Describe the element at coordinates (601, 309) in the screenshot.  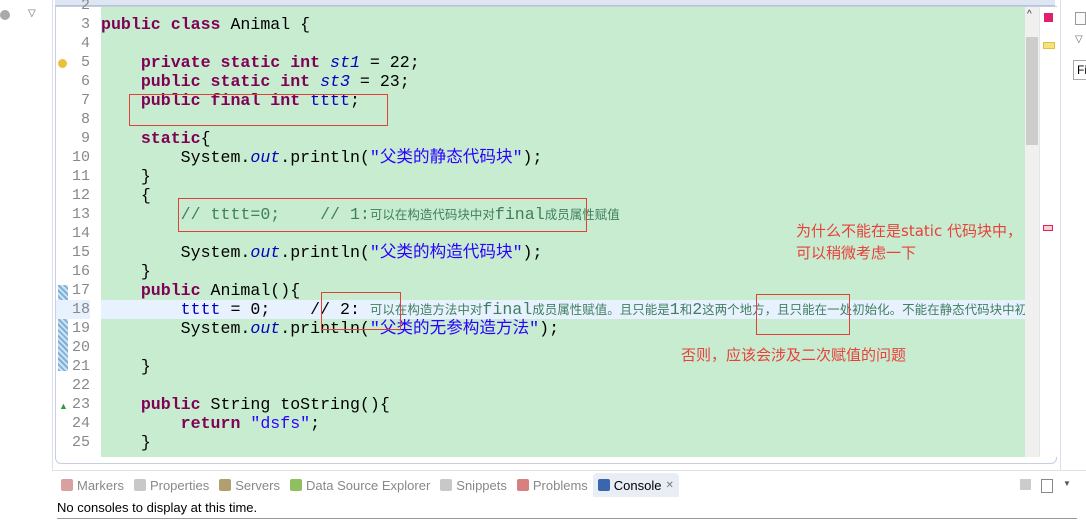
I see `code-token: 成员属性赋值。且只能是` at that location.